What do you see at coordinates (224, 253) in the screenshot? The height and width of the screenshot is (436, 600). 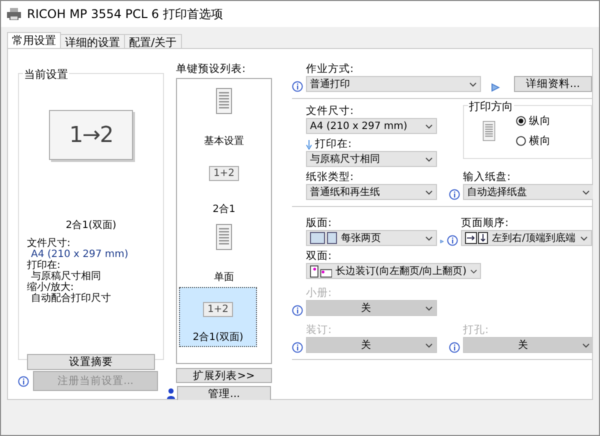 I see `preset-item: 单面` at bounding box center [224, 253].